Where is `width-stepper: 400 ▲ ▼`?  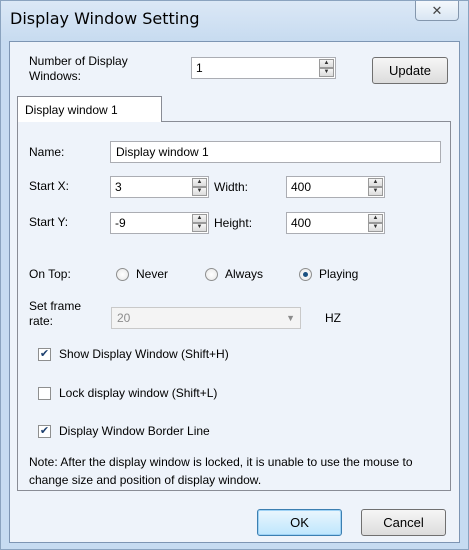
width-stepper: 400 ▲ ▼ is located at coordinates (335, 187).